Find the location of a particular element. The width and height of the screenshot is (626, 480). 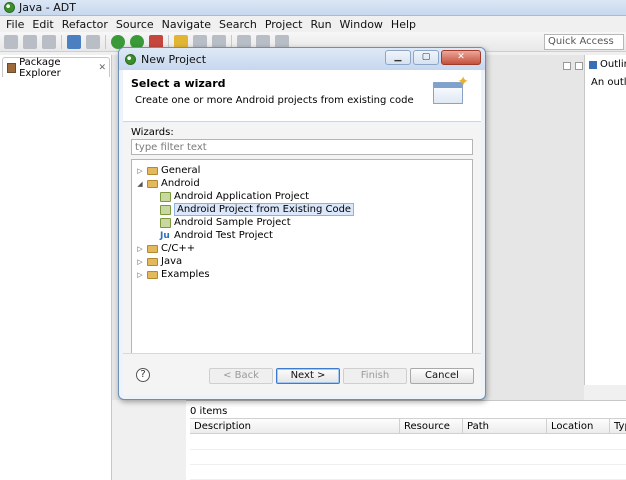

maximize-icon: ▢ is located at coordinates (426, 57).